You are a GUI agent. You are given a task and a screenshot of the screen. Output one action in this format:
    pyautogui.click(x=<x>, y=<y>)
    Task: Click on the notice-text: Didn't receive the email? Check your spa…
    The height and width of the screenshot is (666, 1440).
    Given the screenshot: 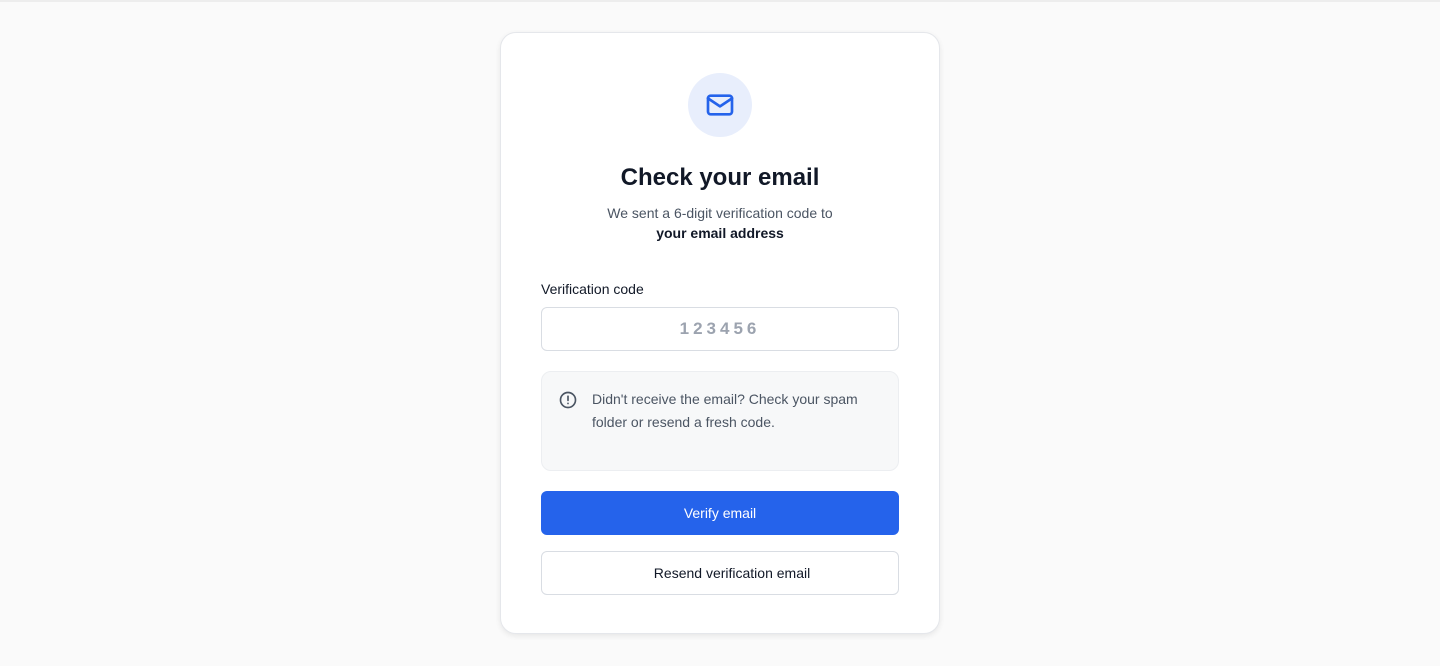 What is the action you would take?
    pyautogui.click(x=725, y=410)
    